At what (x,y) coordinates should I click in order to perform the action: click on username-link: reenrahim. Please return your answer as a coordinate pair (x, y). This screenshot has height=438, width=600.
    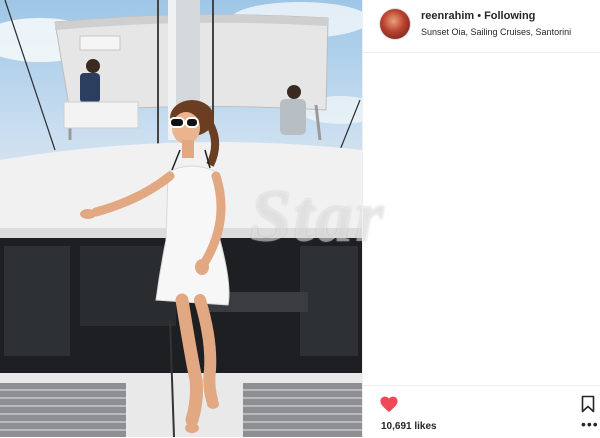
    Looking at the image, I should click on (447, 16).